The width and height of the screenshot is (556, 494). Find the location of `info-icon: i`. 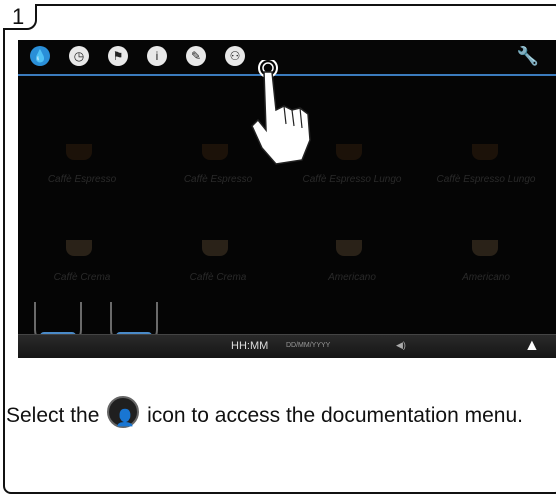

info-icon: i is located at coordinates (157, 56).